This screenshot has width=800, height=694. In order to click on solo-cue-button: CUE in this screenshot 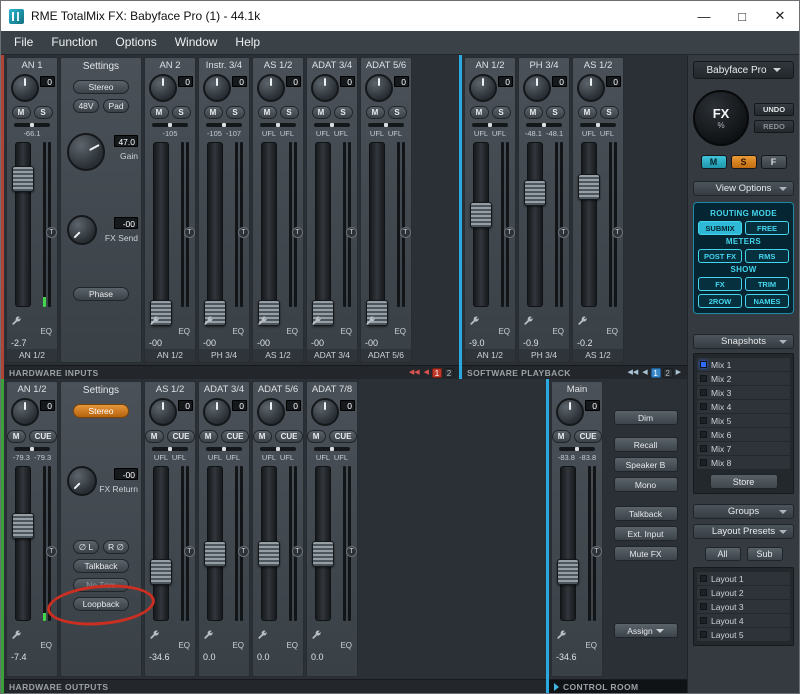, I will do `click(235, 436)`.